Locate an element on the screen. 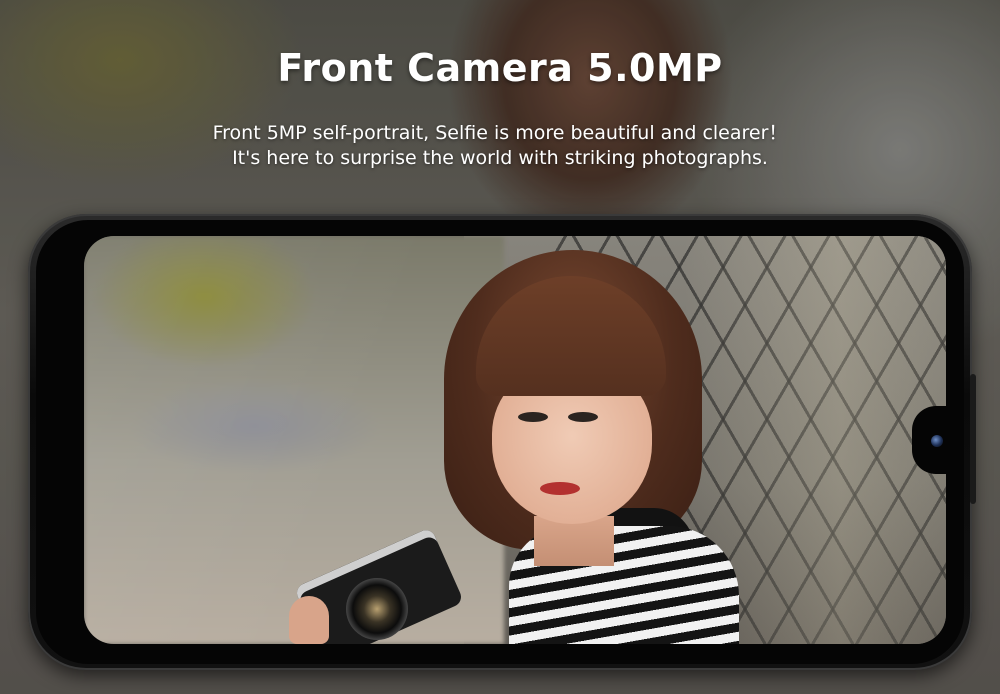 The height and width of the screenshot is (694, 1000). woman-right-eye is located at coordinates (583, 417).